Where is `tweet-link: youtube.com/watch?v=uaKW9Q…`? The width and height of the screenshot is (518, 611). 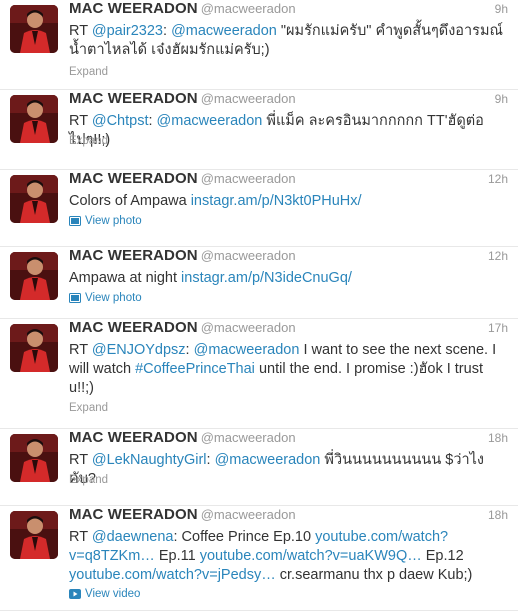
tweet-link: youtube.com/watch?v=uaKW9Q… is located at coordinates (311, 556).